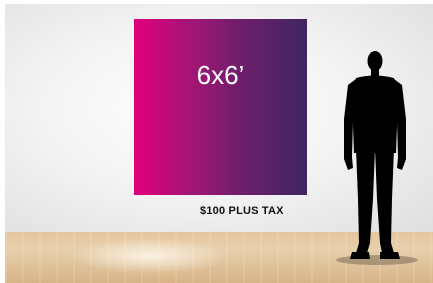 The image size is (433, 283). I want to click on floor-light-reflection, so click(150, 256).